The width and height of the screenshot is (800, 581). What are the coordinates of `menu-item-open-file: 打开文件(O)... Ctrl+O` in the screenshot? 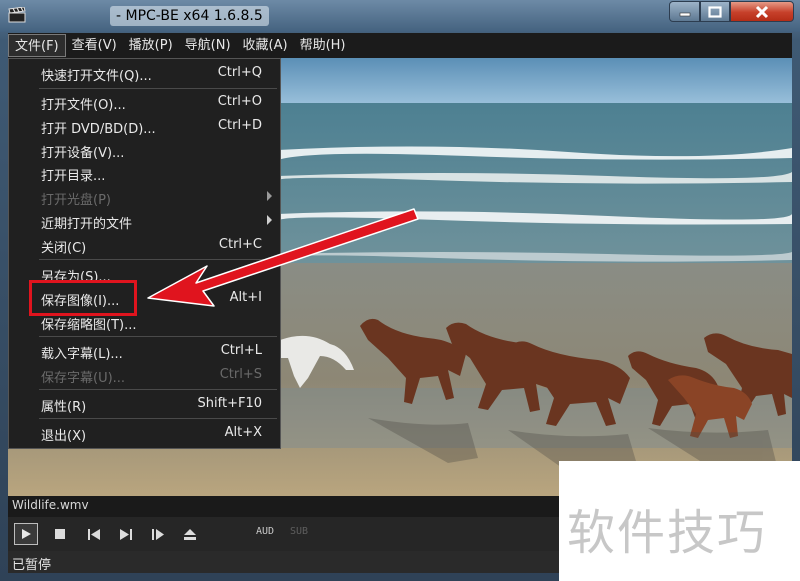 It's located at (144, 102).